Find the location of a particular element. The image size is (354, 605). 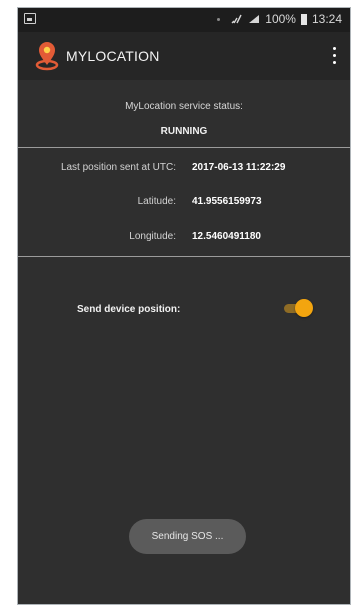

latitude-value: 41.9556159973 is located at coordinates (227, 201).